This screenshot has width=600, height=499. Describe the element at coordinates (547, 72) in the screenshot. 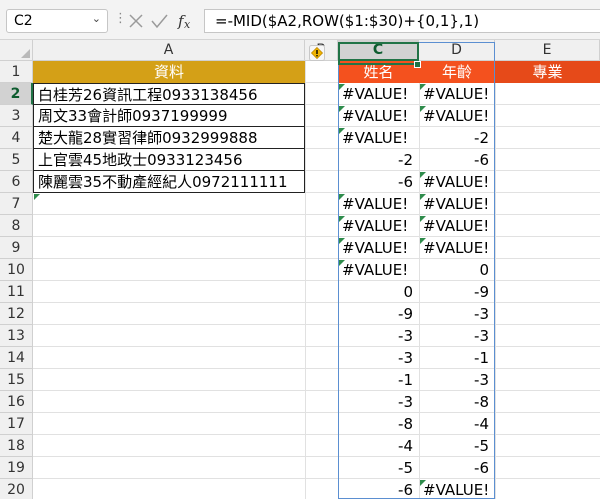

I see `cell-e1: 專業` at that location.